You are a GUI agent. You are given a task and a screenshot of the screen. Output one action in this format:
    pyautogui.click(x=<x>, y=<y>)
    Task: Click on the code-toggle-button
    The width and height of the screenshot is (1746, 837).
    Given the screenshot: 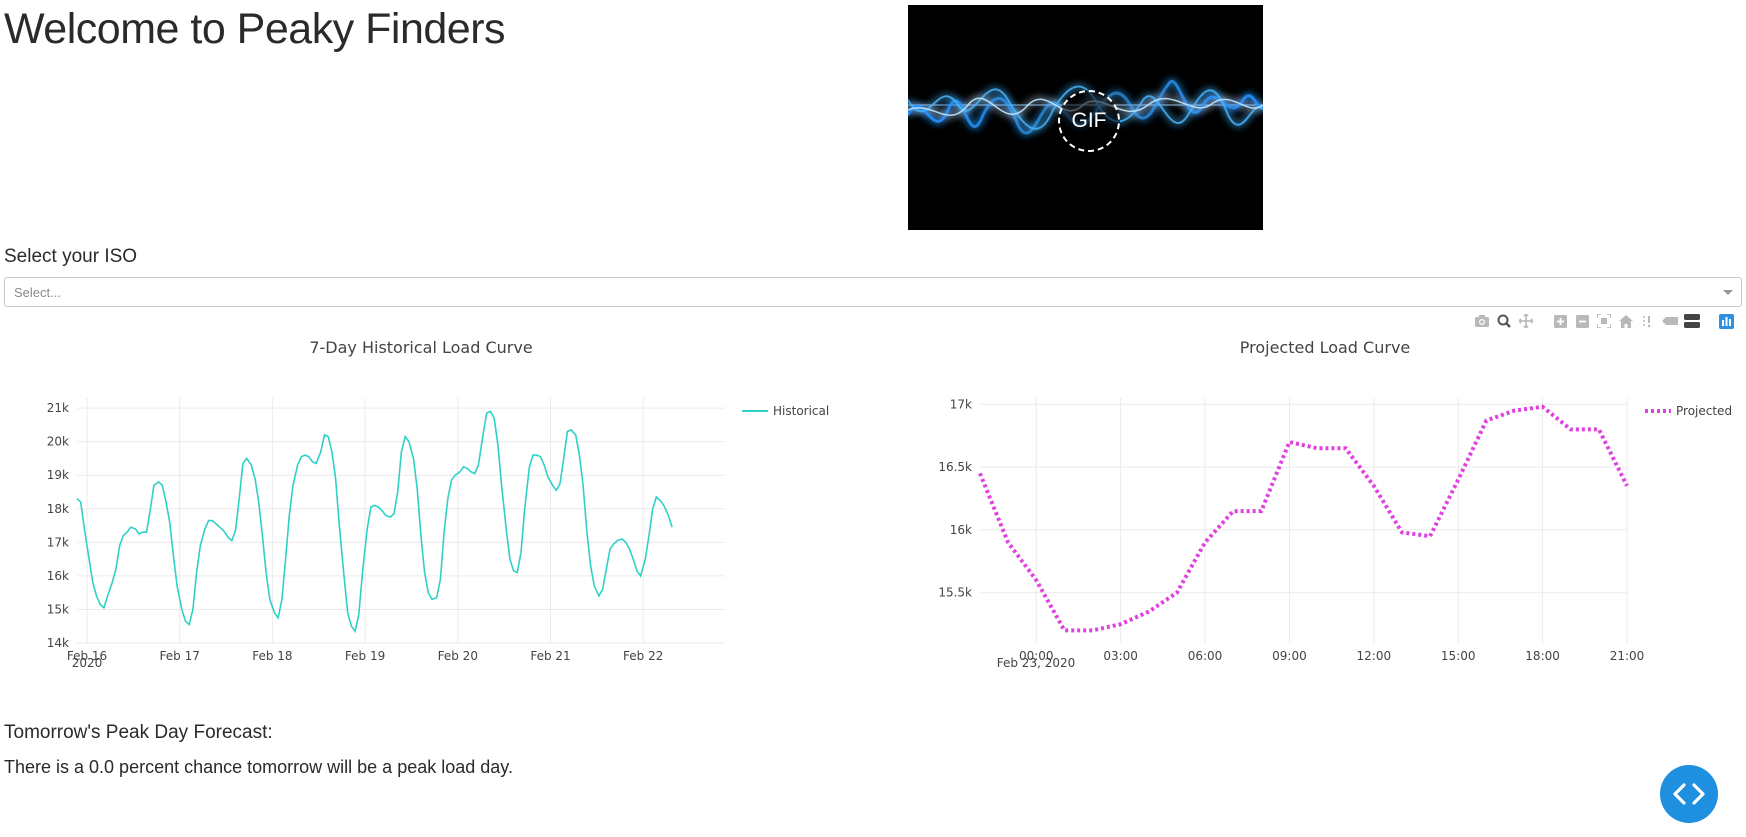 What is the action you would take?
    pyautogui.click(x=1689, y=794)
    